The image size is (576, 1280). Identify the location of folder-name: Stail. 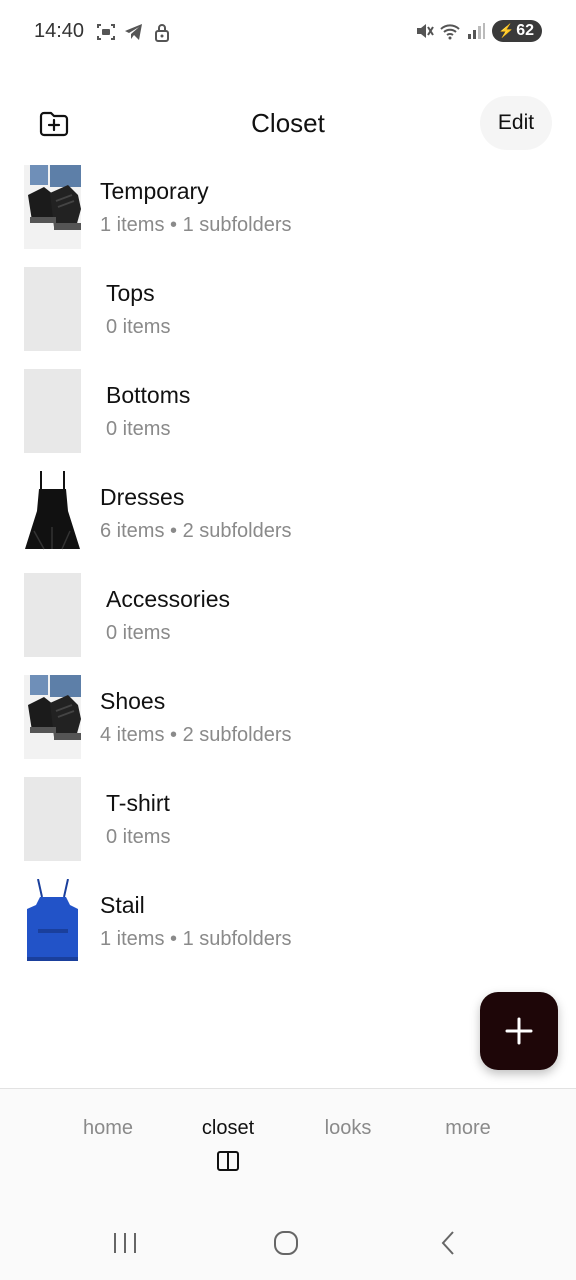
(122, 905).